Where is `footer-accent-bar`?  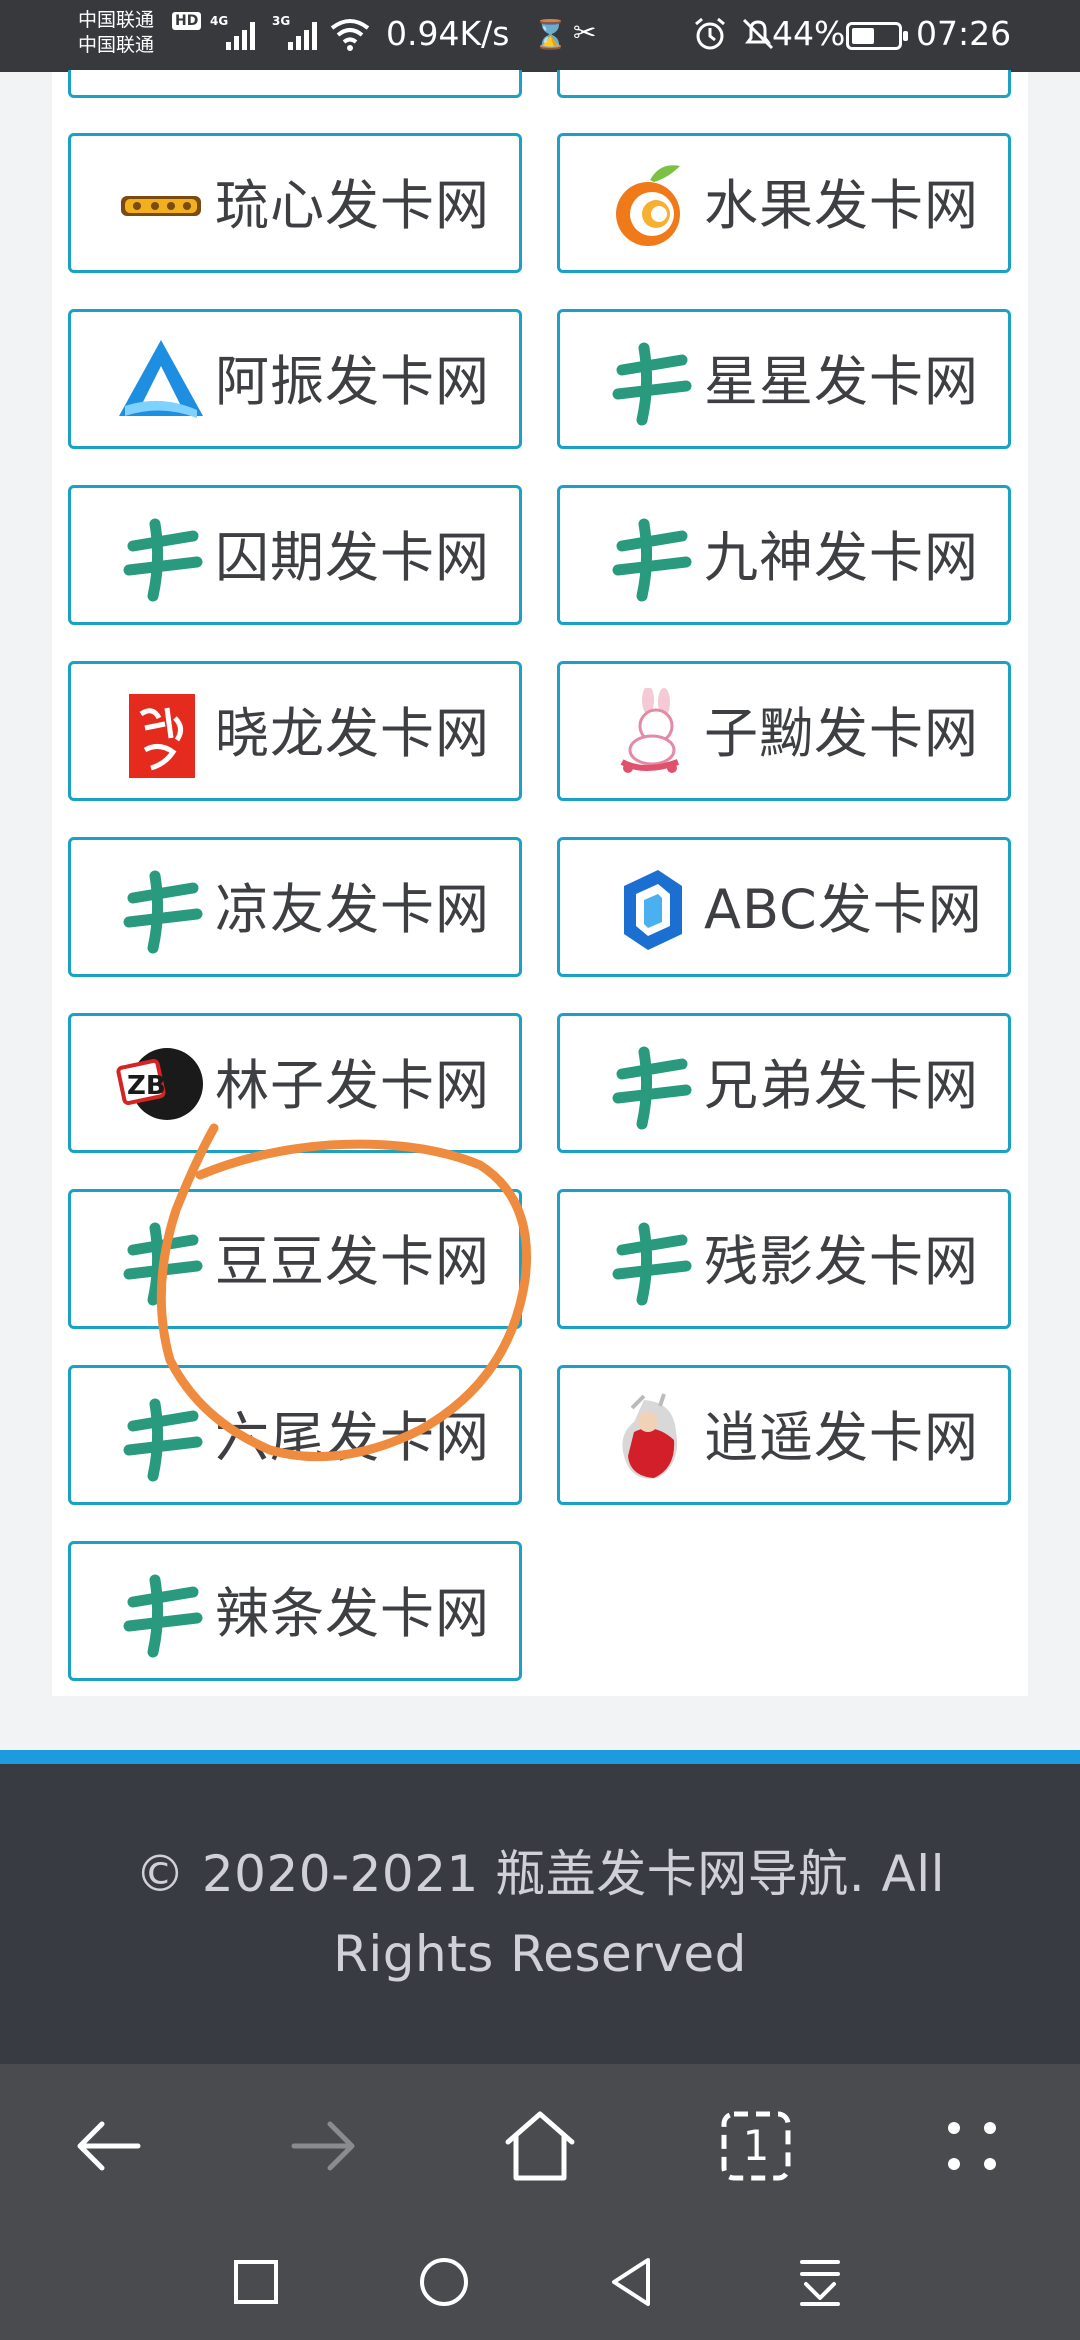
footer-accent-bar is located at coordinates (540, 1757).